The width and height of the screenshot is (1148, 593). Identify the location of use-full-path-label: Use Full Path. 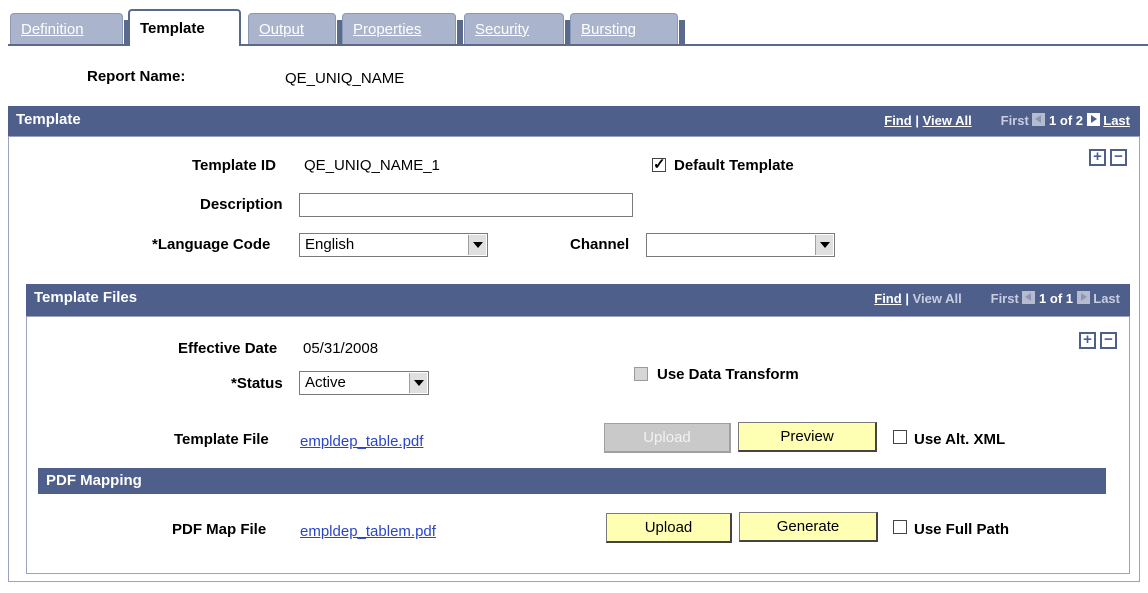
(962, 529).